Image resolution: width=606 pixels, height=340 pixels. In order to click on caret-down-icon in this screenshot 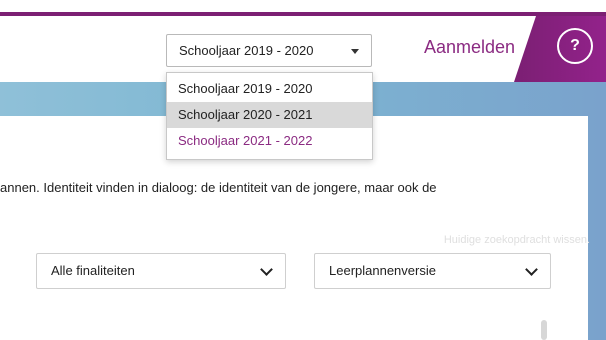, I will do `click(355, 51)`.